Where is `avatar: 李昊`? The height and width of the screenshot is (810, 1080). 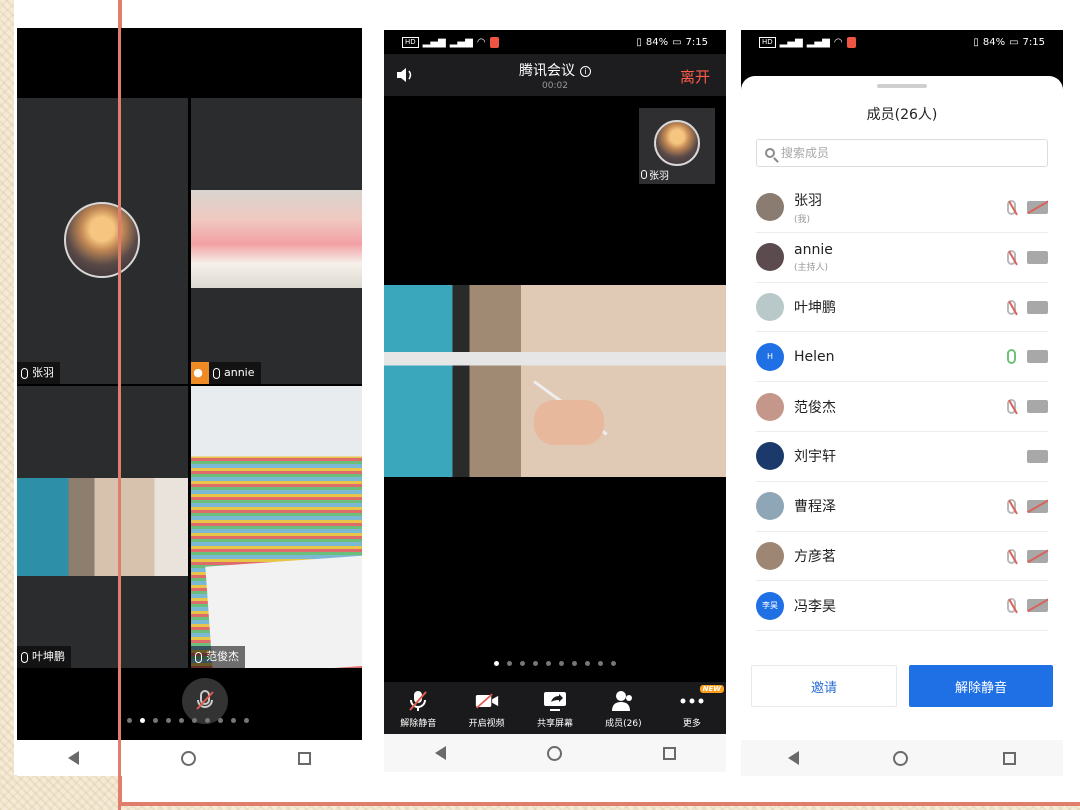 avatar: 李昊 is located at coordinates (770, 605).